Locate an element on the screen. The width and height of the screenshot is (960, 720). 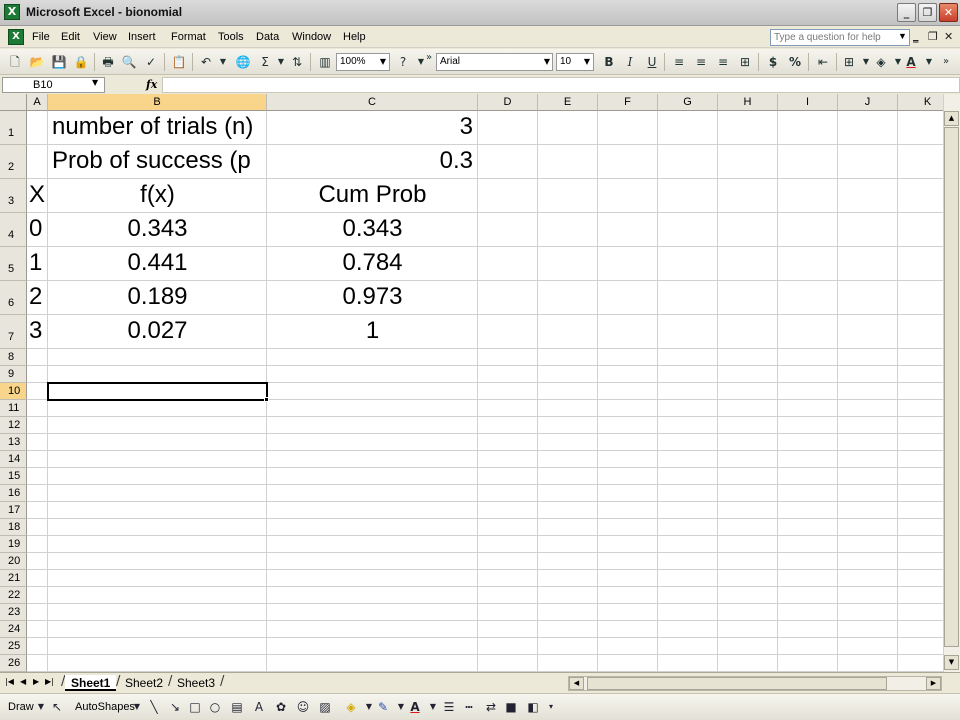
toolbar-options-draw-icon: ▾ is located at coordinates (551, 707).